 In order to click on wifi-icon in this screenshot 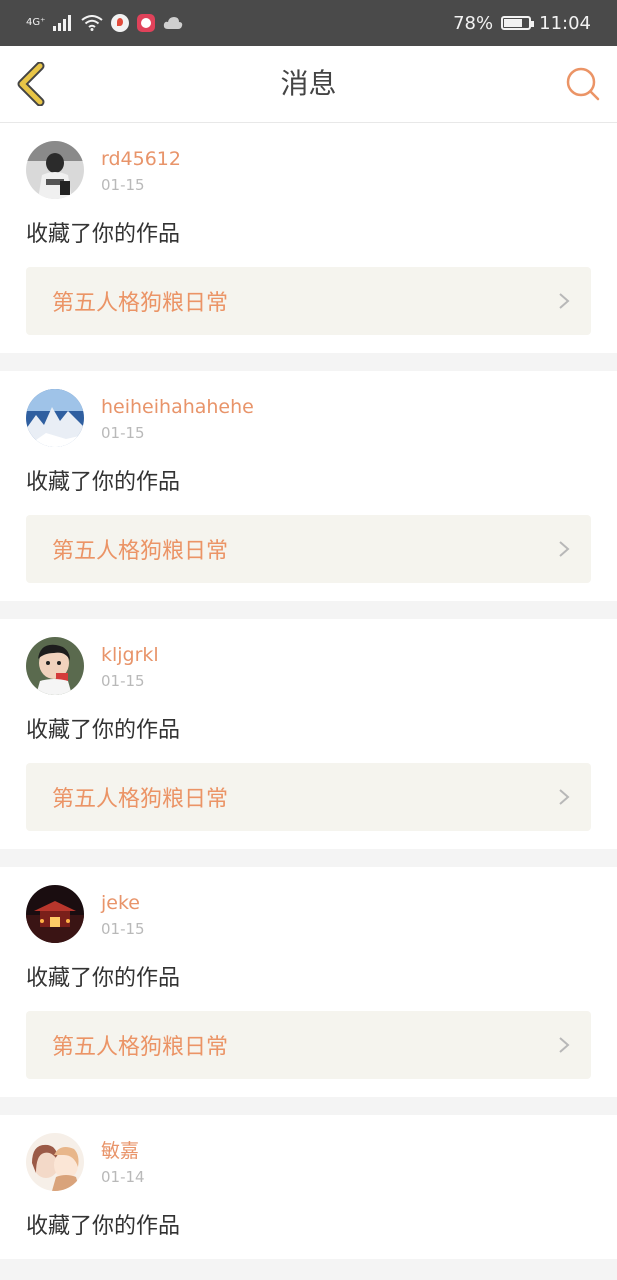, I will do `click(92, 23)`.